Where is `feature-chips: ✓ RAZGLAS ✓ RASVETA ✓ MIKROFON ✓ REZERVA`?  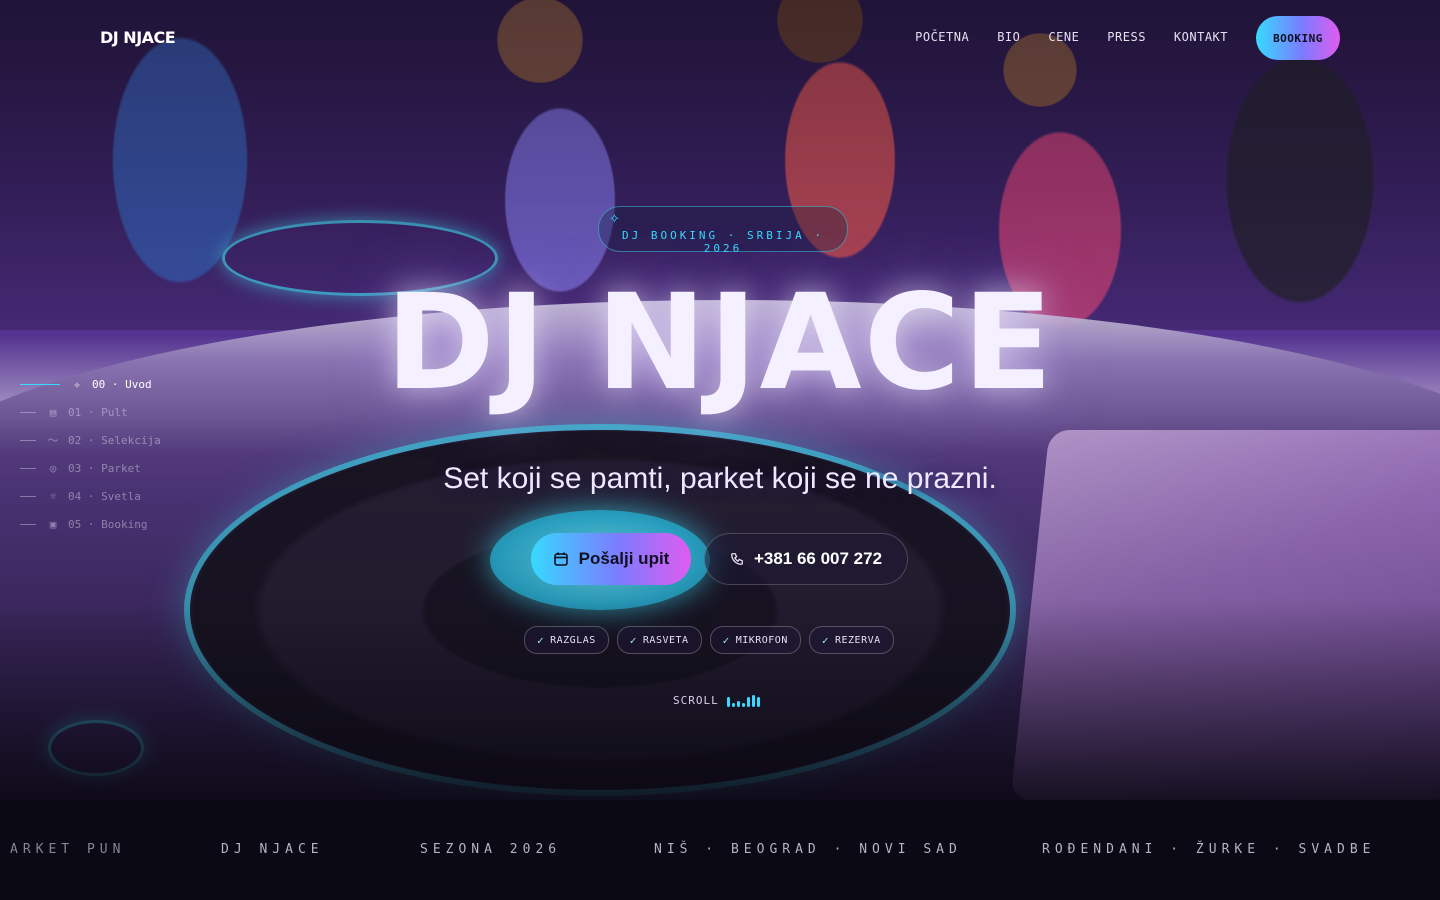
feature-chips: ✓ RAZGLAS ✓ RASVETA ✓ MIKROFON ✓ REZERVA is located at coordinates (709, 640).